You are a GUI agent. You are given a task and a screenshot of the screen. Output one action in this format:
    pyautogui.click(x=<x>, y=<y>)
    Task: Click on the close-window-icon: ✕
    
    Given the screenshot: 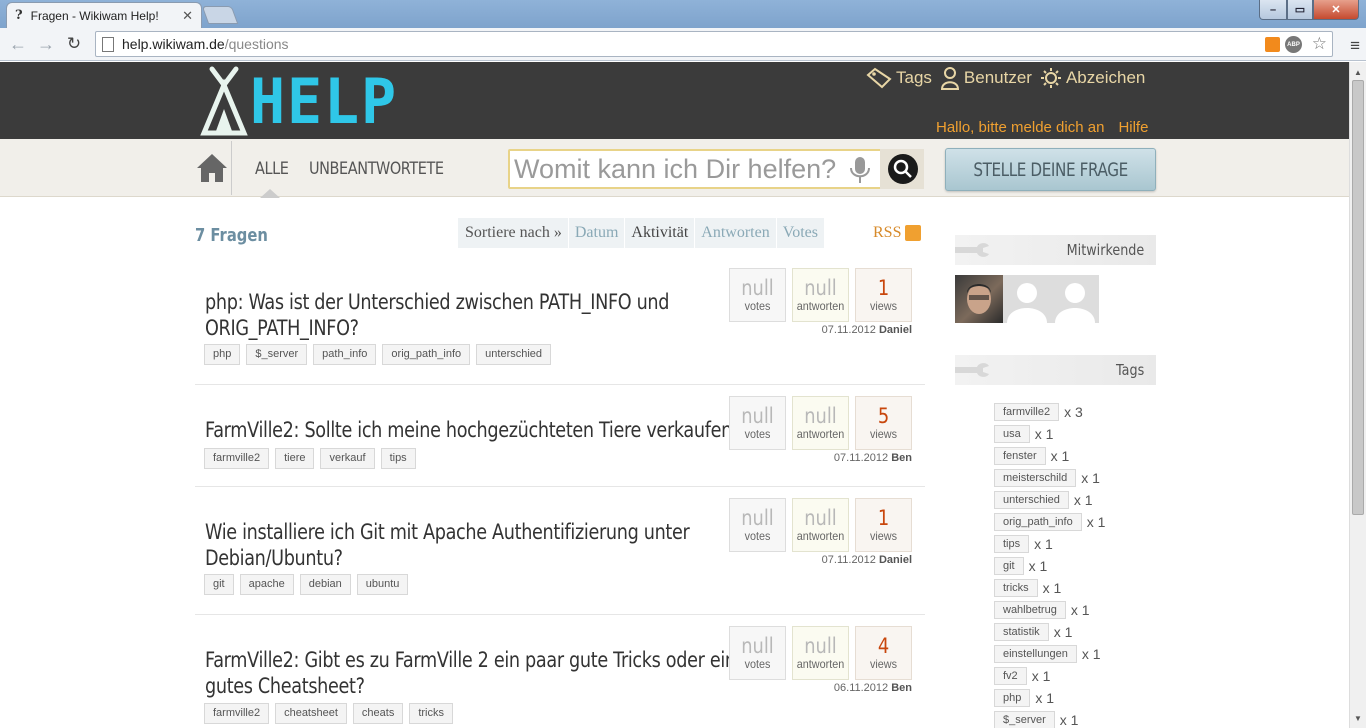 What is the action you would take?
    pyautogui.click(x=1336, y=10)
    